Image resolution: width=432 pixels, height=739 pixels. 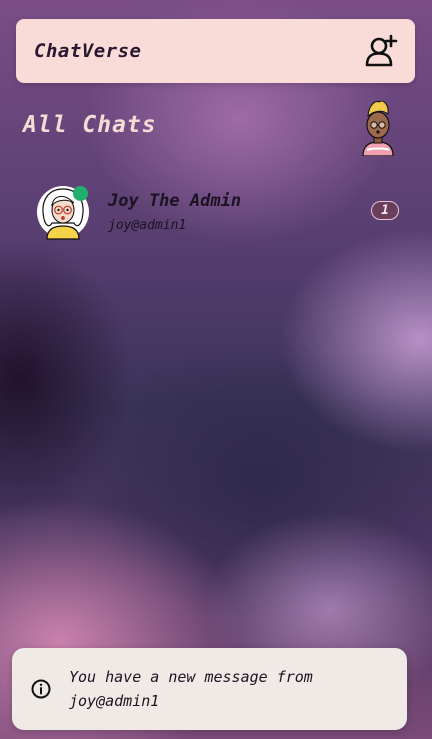 What do you see at coordinates (191, 689) in the screenshot?
I see `toast-message: You have a new message from joy@admin1` at bounding box center [191, 689].